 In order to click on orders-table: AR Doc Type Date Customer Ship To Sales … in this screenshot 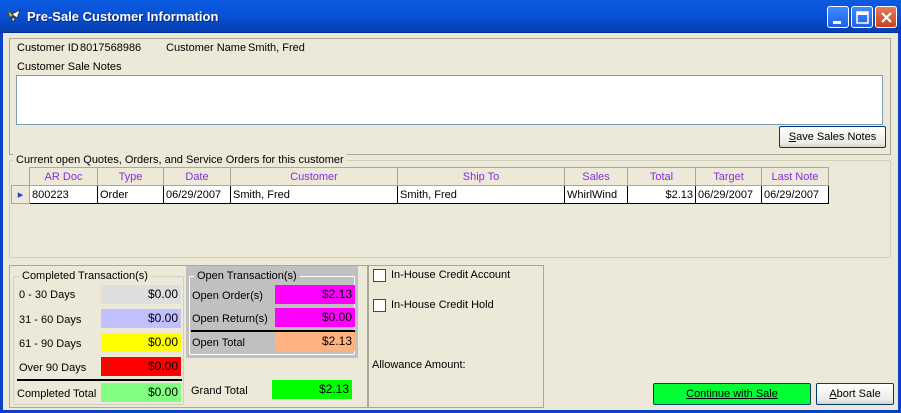, I will do `click(420, 185)`.